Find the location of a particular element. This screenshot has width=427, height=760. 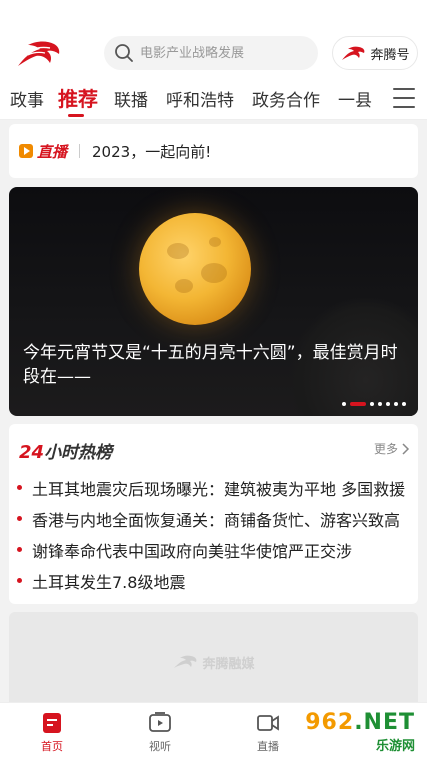

search-bar is located at coordinates (211, 53).